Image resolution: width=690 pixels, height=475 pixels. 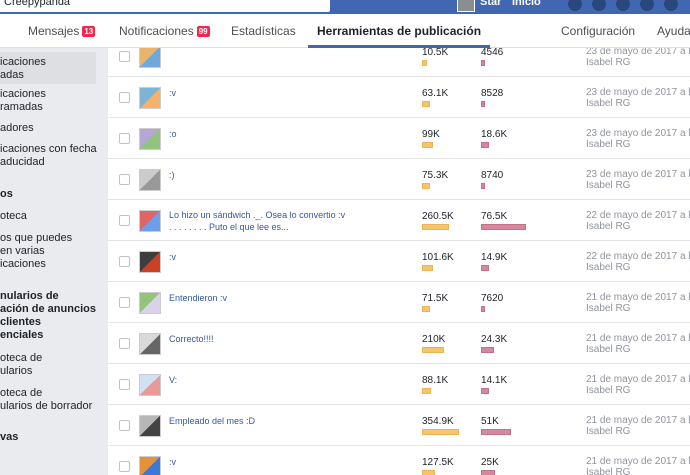 I want to click on user-avatar, so click(x=466, y=6).